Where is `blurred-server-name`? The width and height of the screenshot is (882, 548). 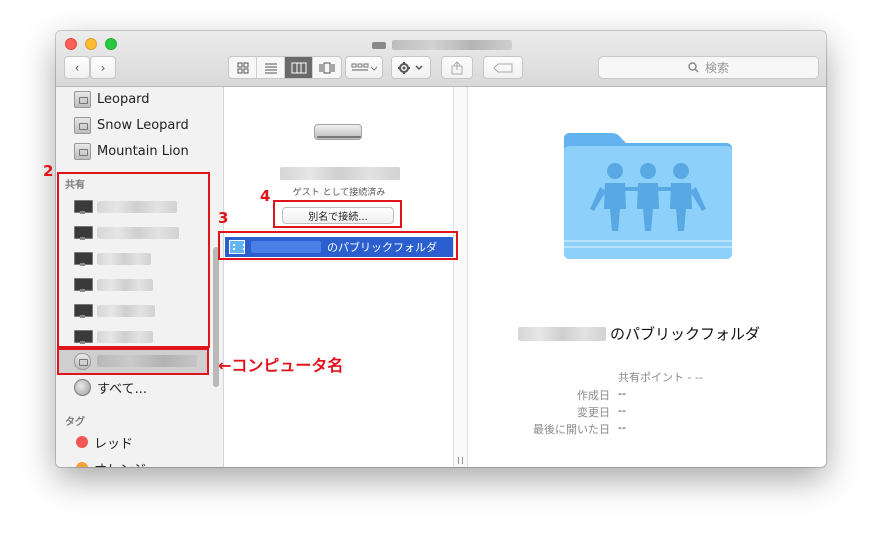
blurred-server-name is located at coordinates (340, 173).